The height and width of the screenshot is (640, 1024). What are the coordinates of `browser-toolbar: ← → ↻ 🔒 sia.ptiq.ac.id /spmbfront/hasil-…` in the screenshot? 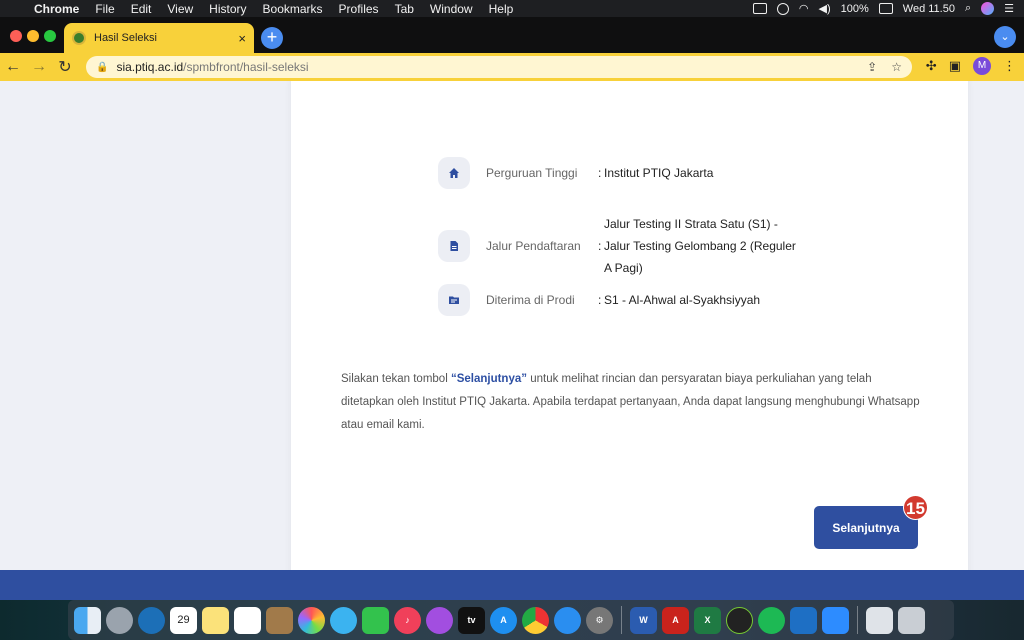 It's located at (512, 67).